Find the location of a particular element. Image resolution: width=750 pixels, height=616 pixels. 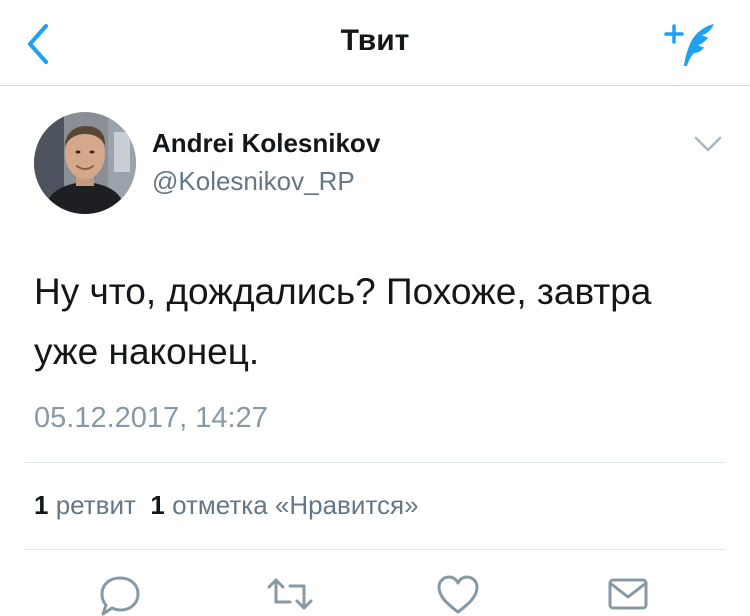

compose-tweet-icon is located at coordinates (689, 45).